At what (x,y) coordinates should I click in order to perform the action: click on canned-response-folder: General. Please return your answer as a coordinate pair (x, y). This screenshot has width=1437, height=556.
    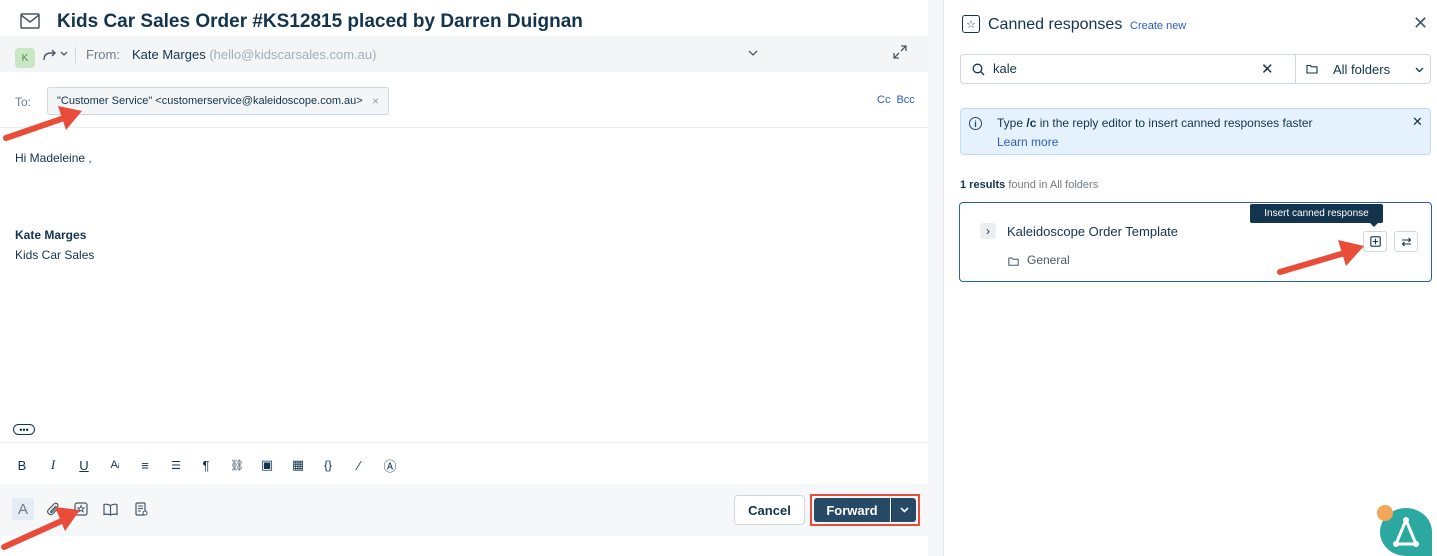
    Looking at the image, I should click on (1048, 260).